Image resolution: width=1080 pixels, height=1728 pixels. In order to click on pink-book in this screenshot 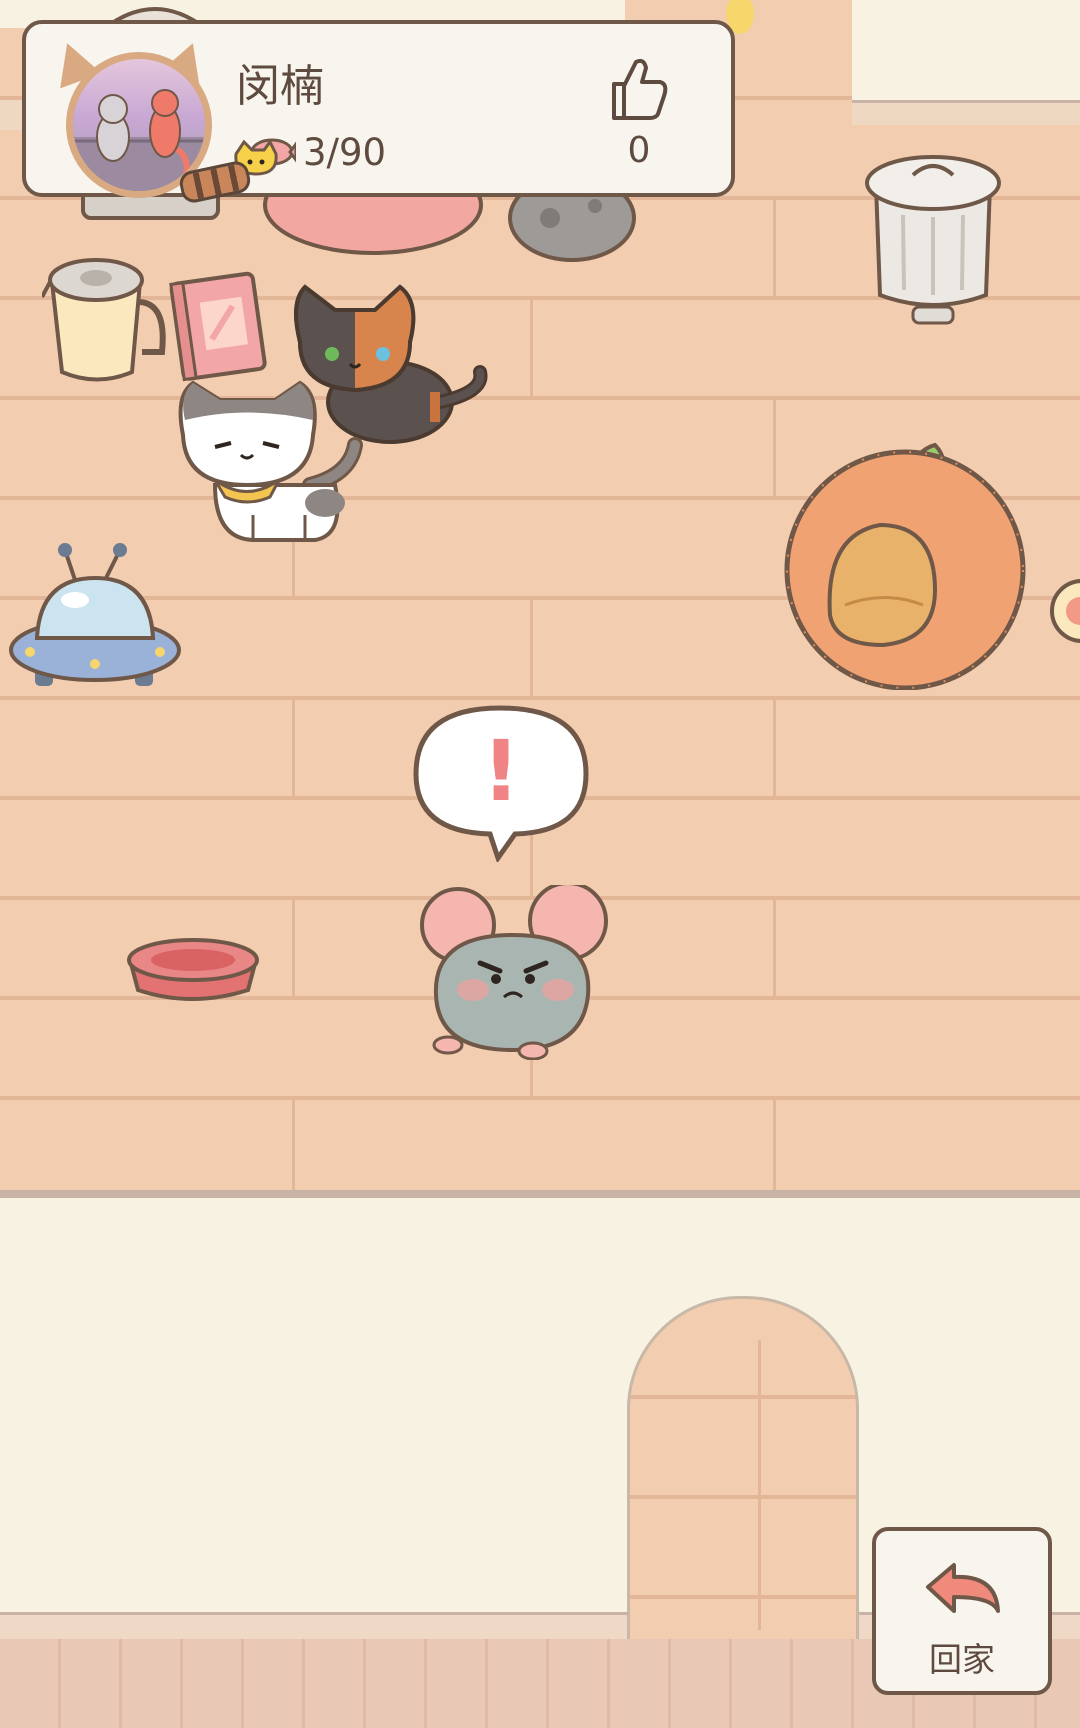, I will do `click(220, 325)`.